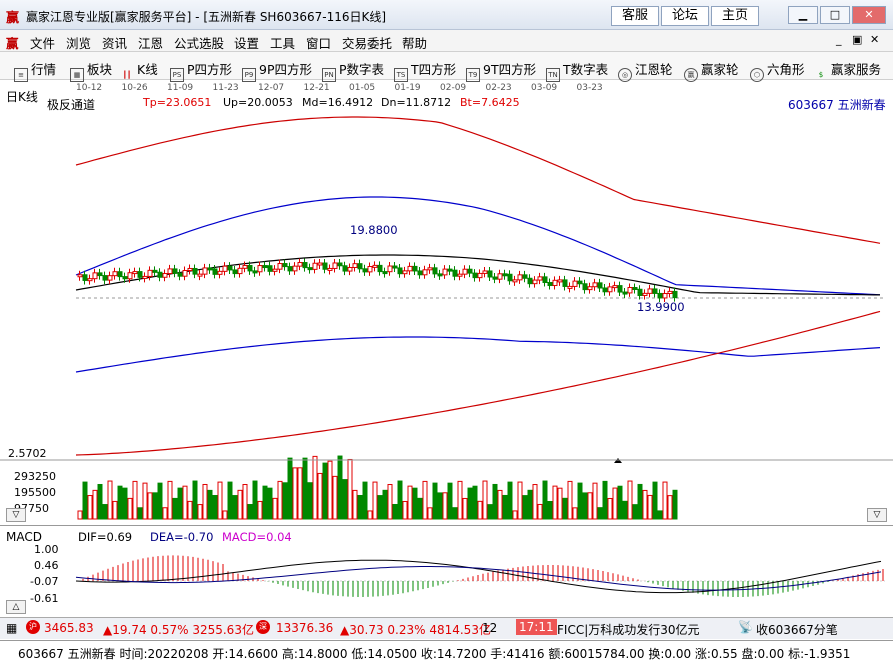 The width and height of the screenshot is (893, 664). I want to click on menu-settings: 设置, so click(246, 42).